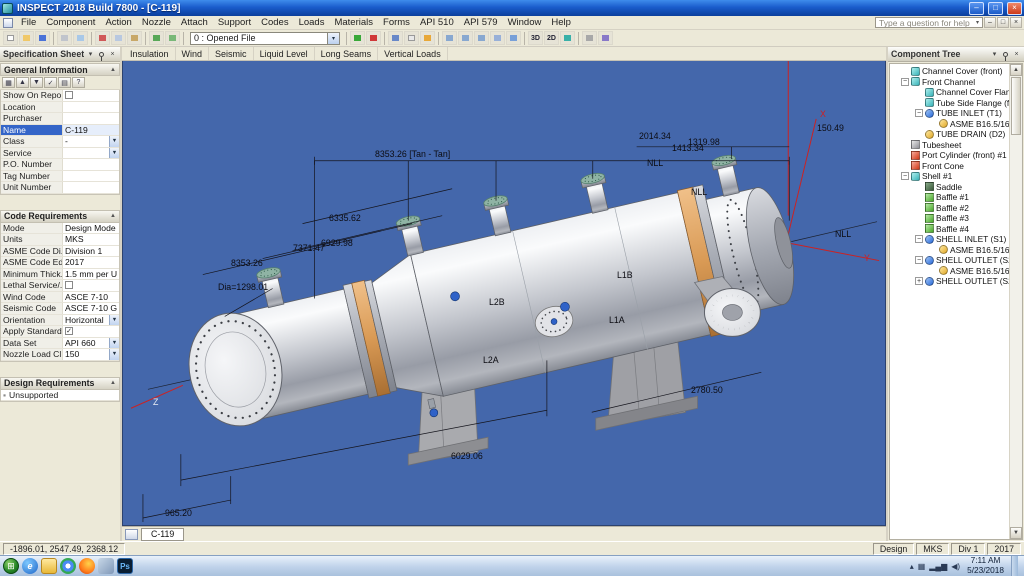  Describe the element at coordinates (1014, 565) in the screenshot. I see `show-desktop-button` at that location.